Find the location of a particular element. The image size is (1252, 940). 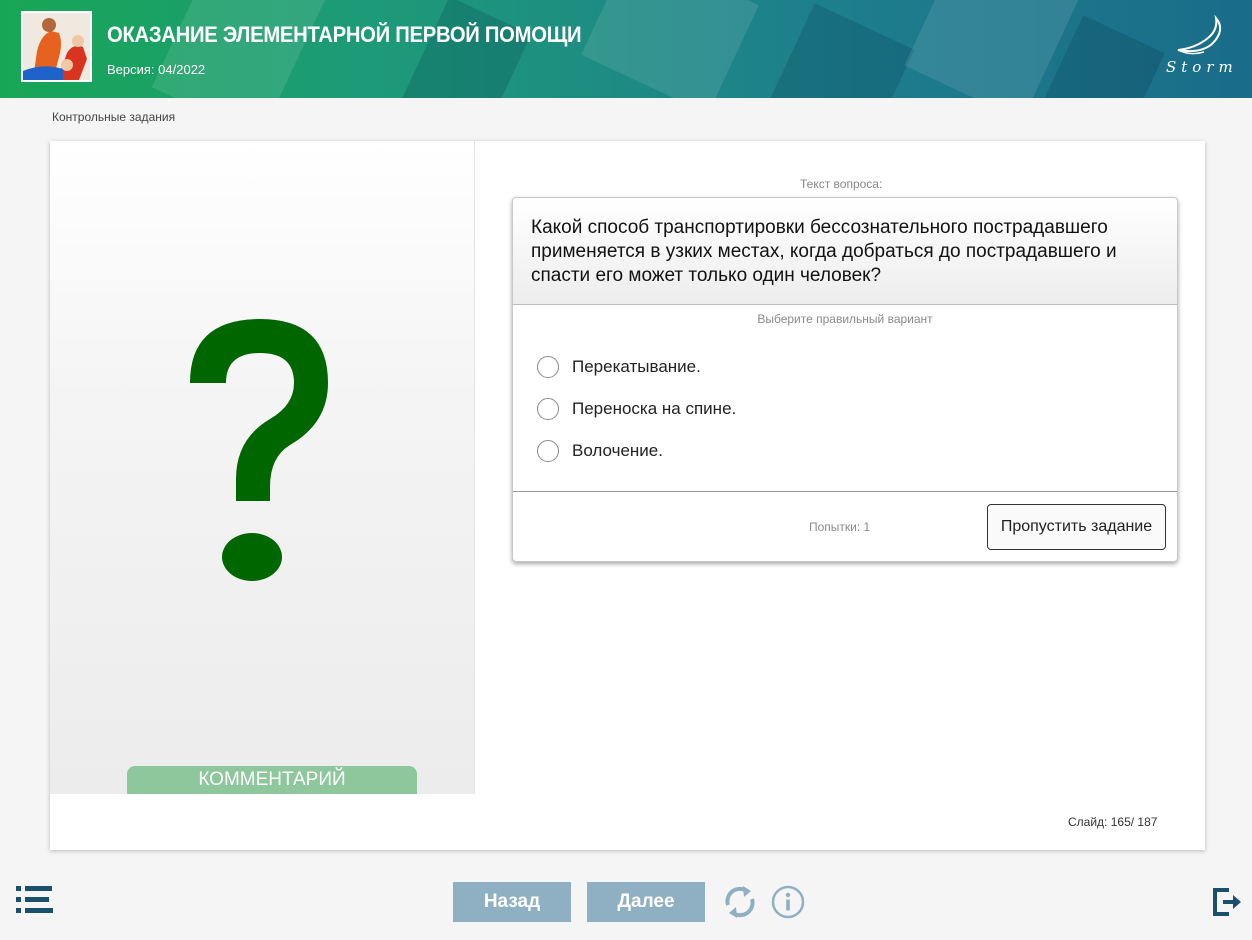

slide-counter: Слайд: 165/ 187 is located at coordinates (1113, 822).